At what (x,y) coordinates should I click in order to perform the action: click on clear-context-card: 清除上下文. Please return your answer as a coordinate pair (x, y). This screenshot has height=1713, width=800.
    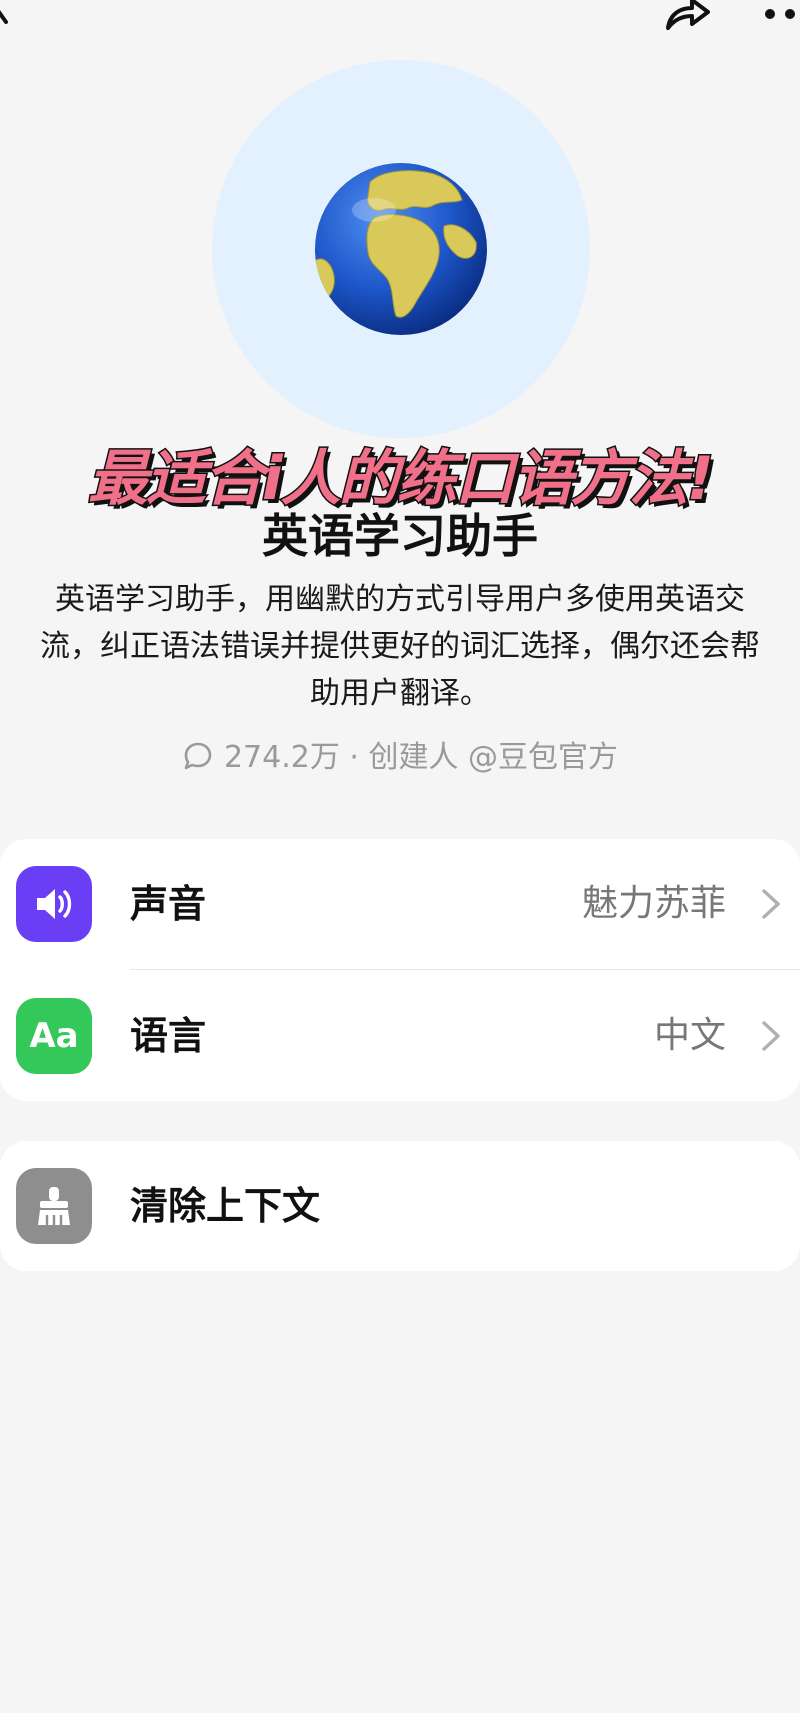
    Looking at the image, I should click on (400, 1206).